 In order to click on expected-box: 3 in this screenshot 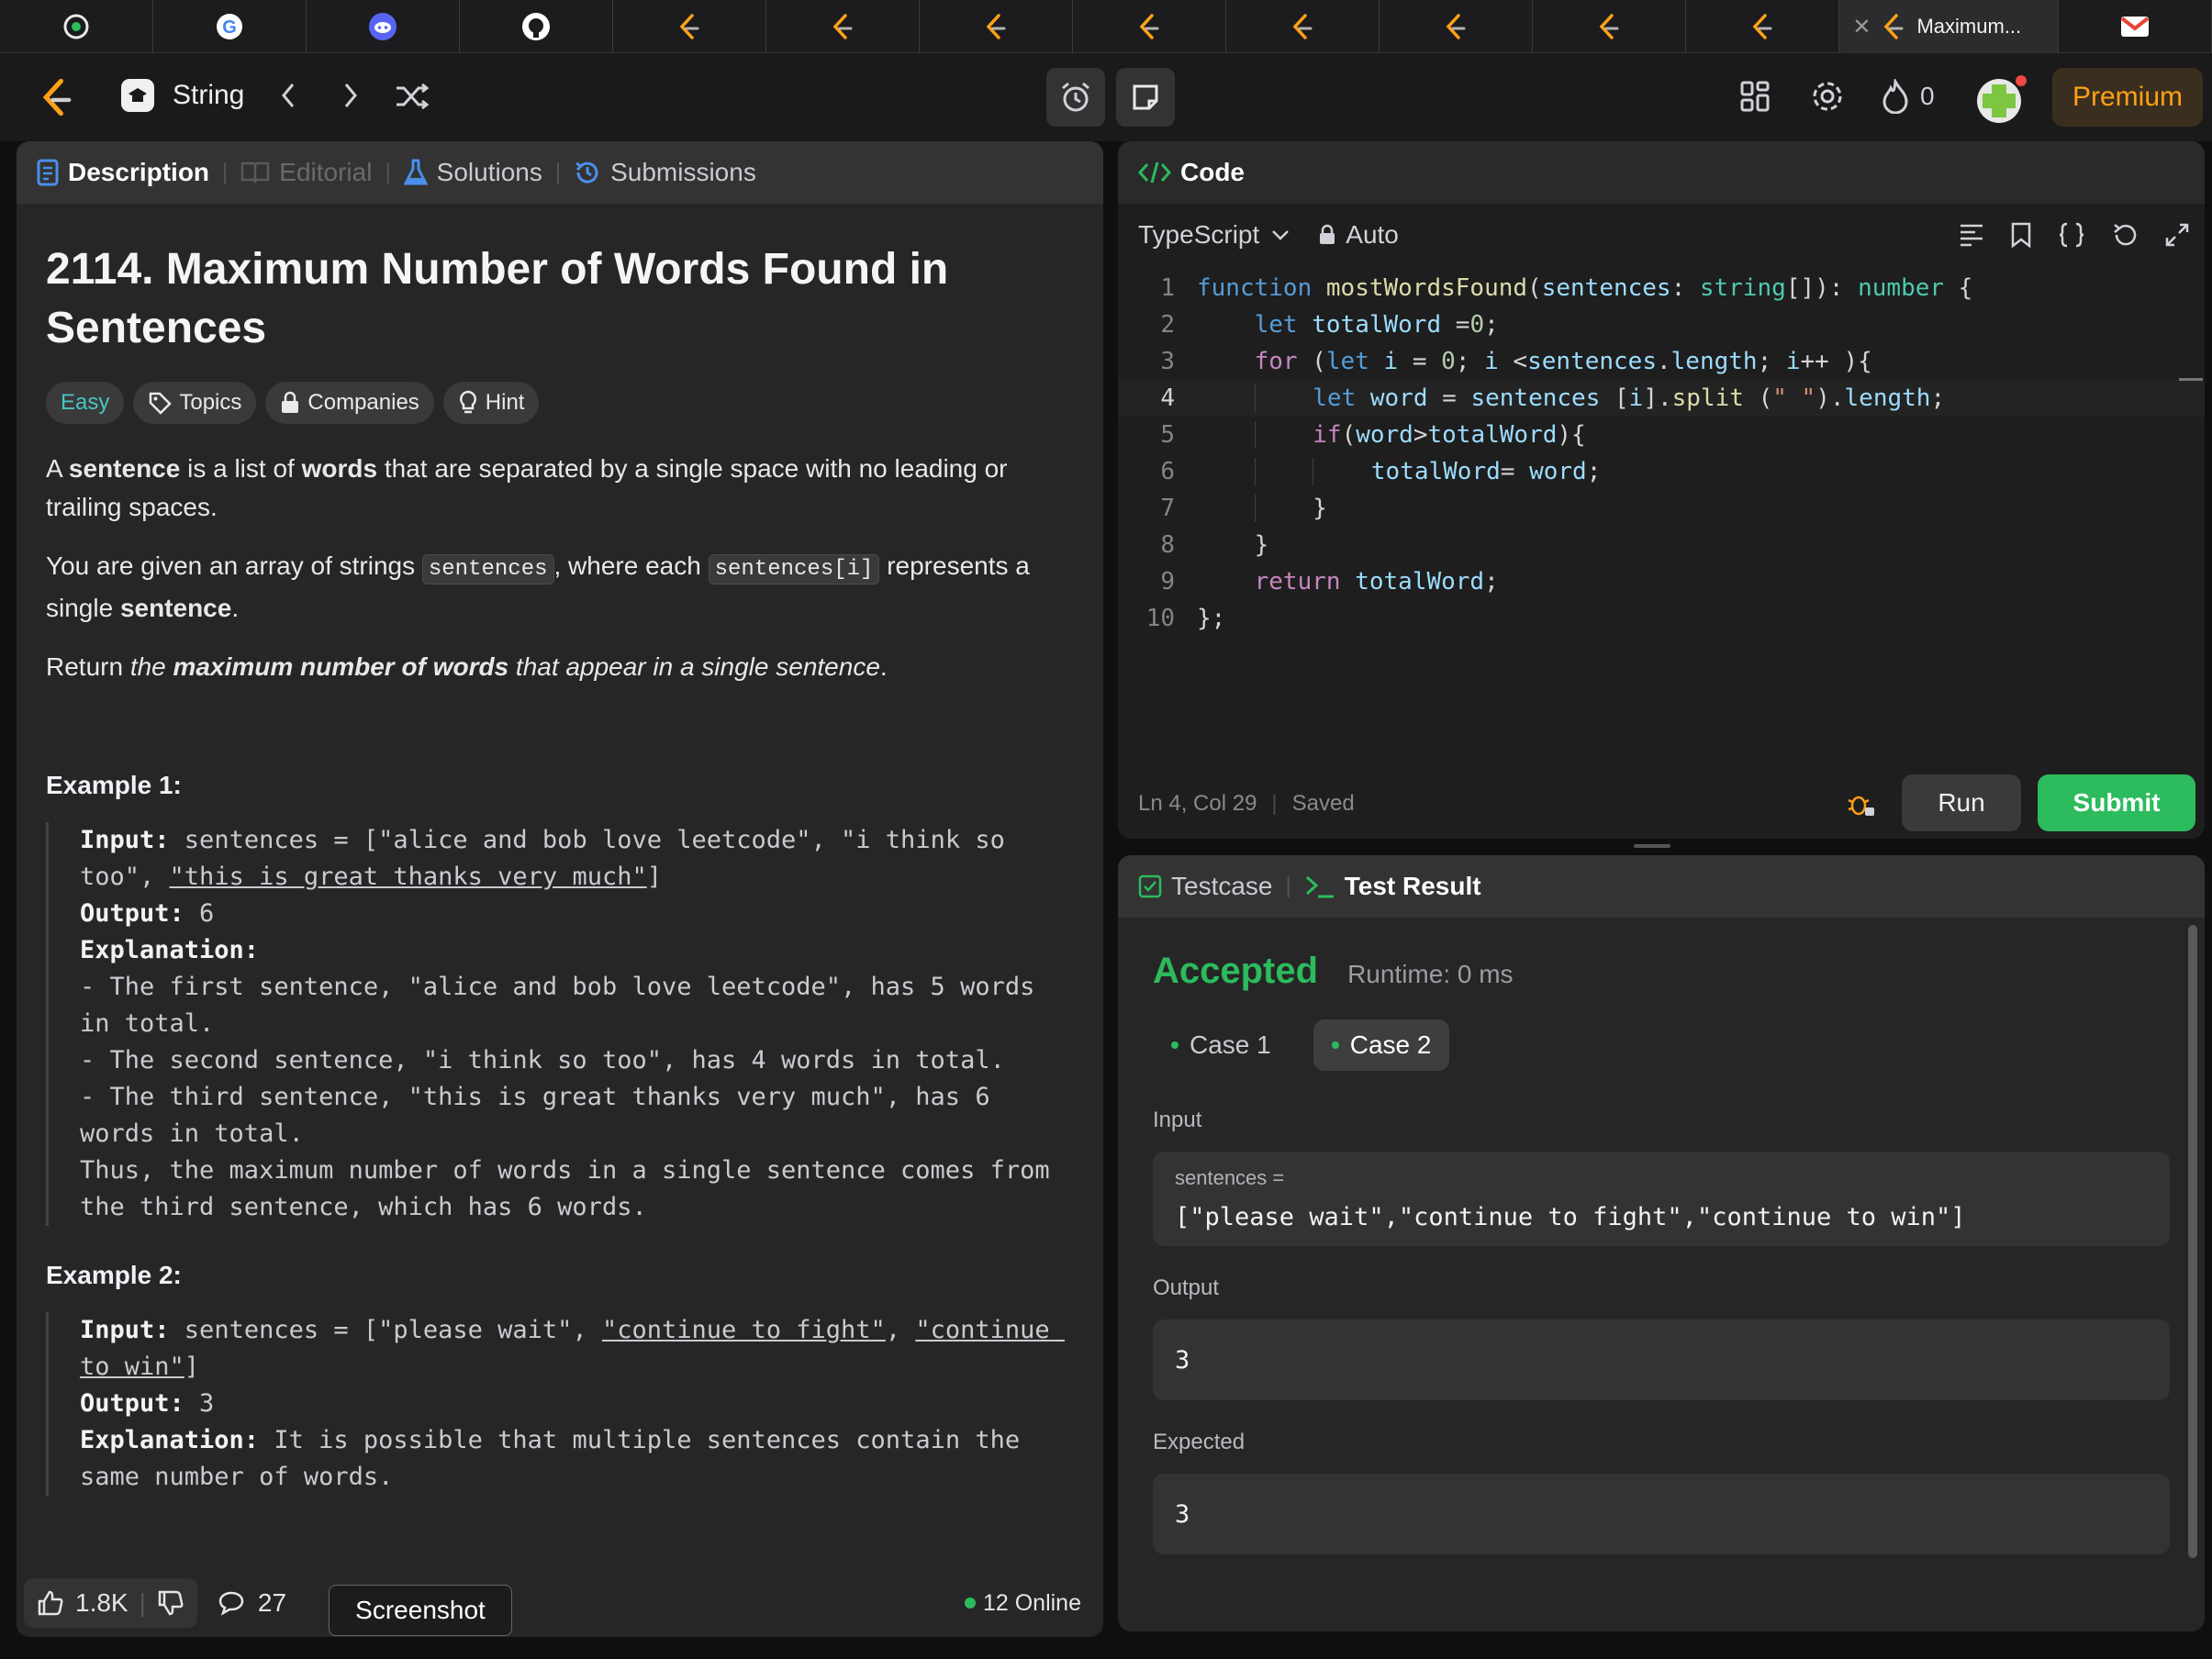, I will do `click(1661, 1514)`.